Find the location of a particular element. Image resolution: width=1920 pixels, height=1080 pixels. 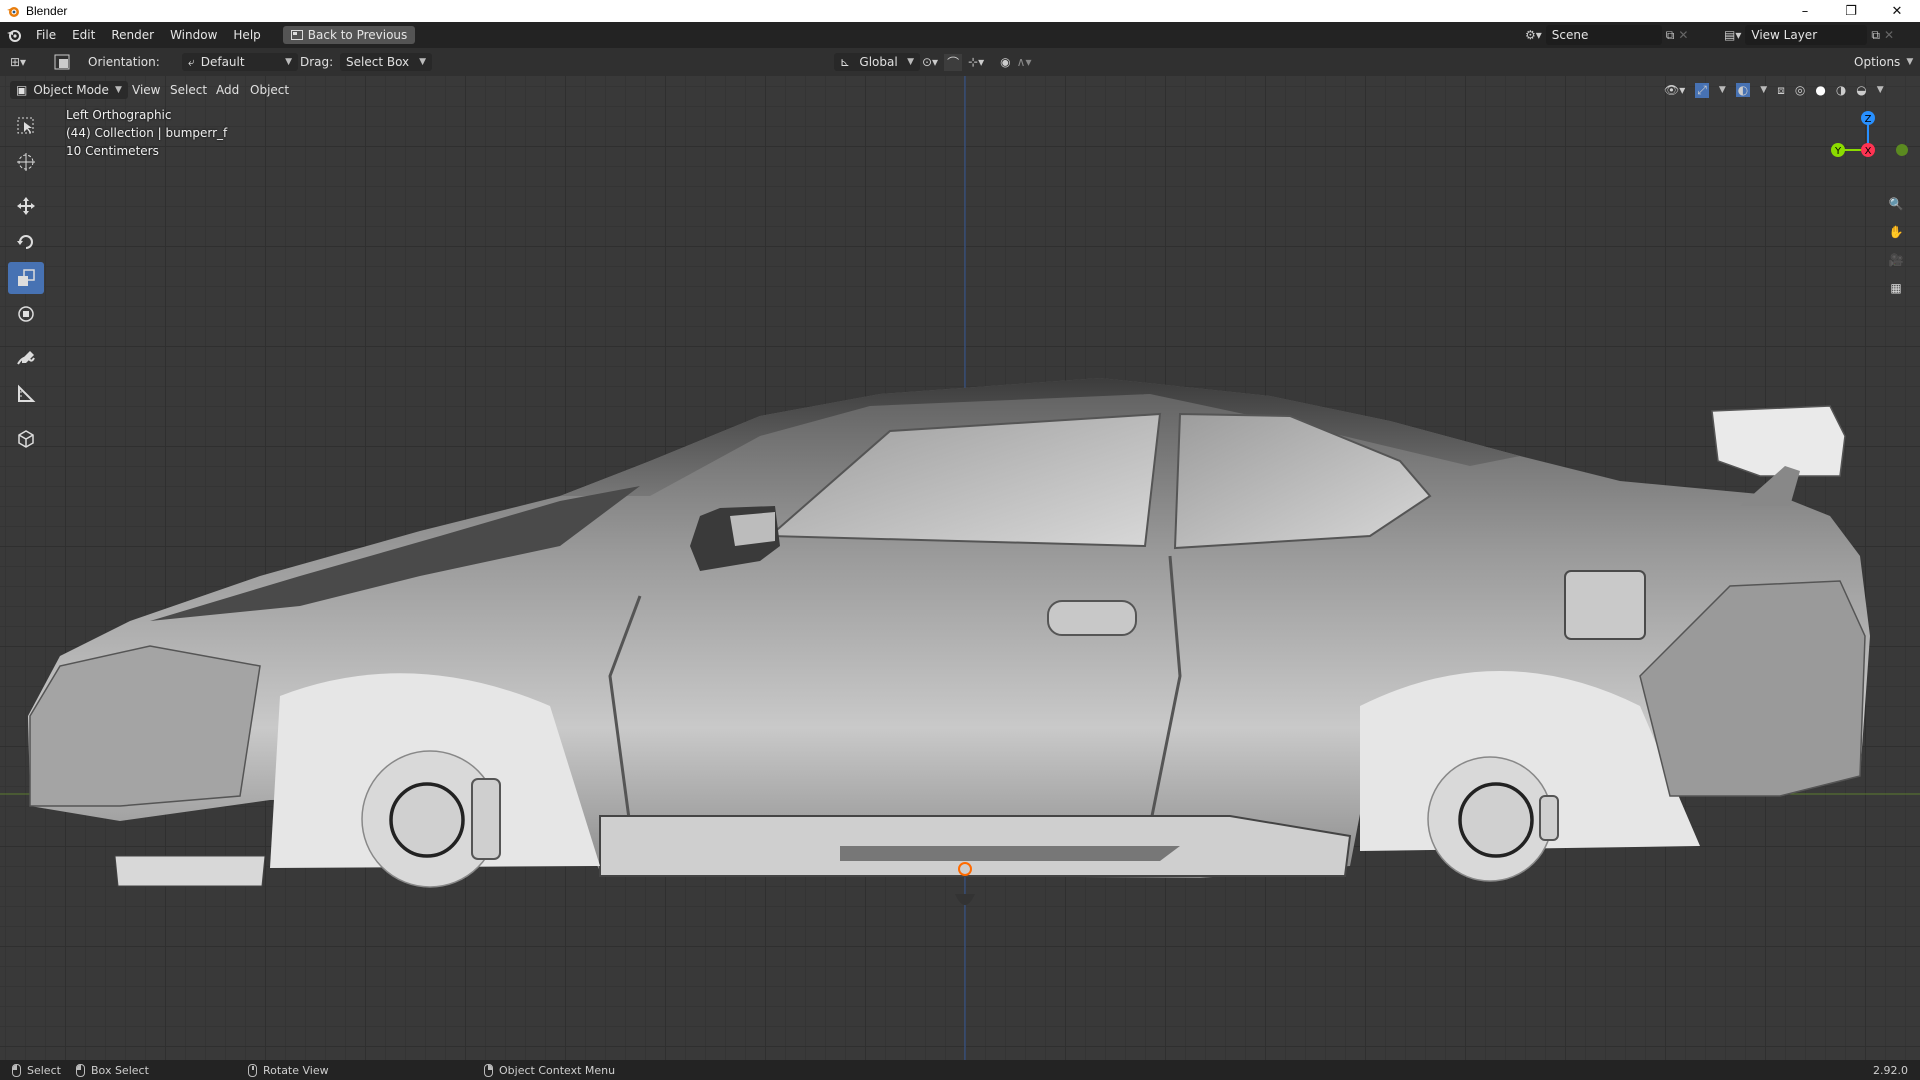

add-cube-icon is located at coordinates (26, 438).